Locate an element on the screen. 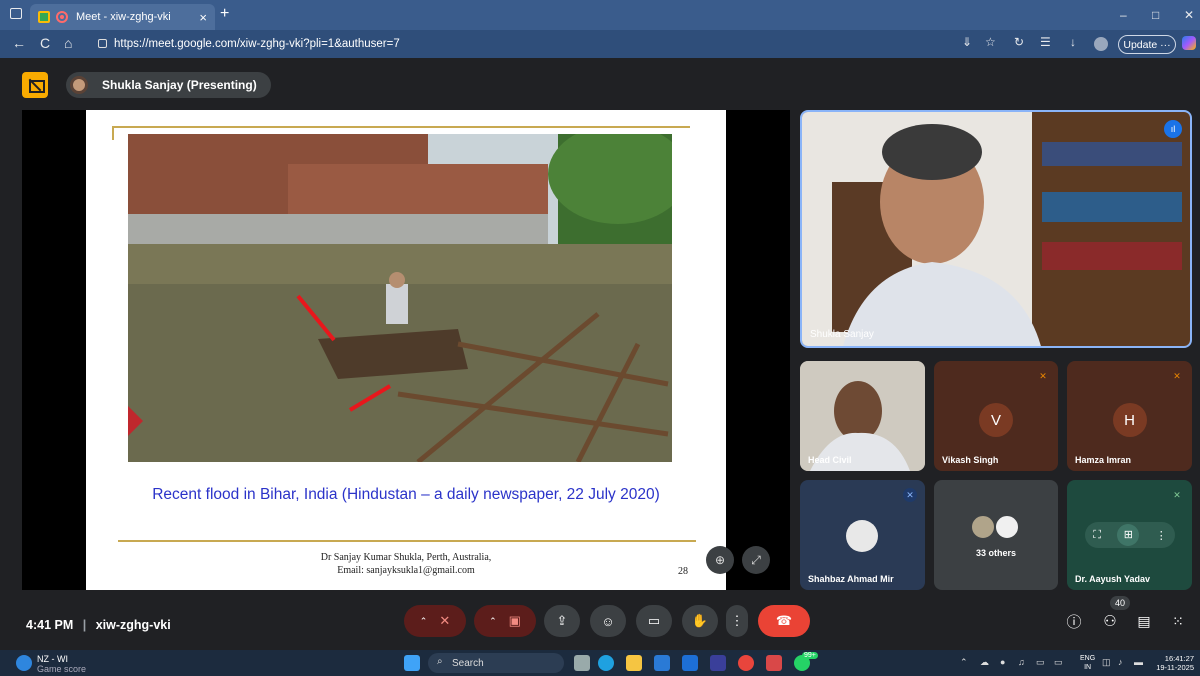  download-icon: ⇓ is located at coordinates (967, 42).